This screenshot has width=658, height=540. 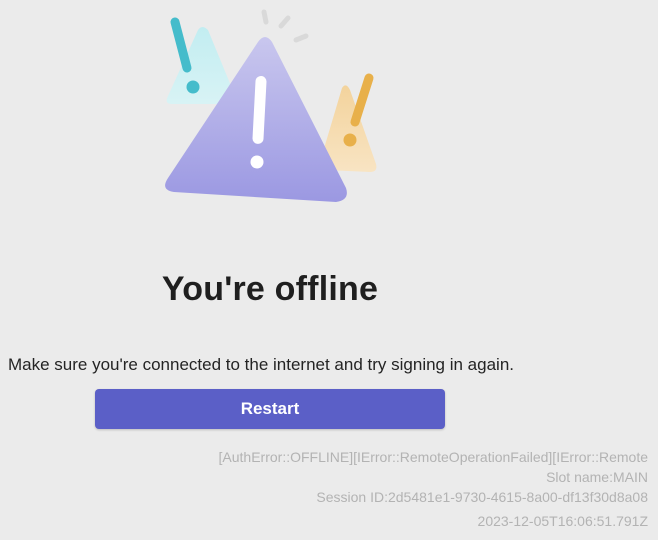 I want to click on offline-warning-illustration, so click(x=271, y=105).